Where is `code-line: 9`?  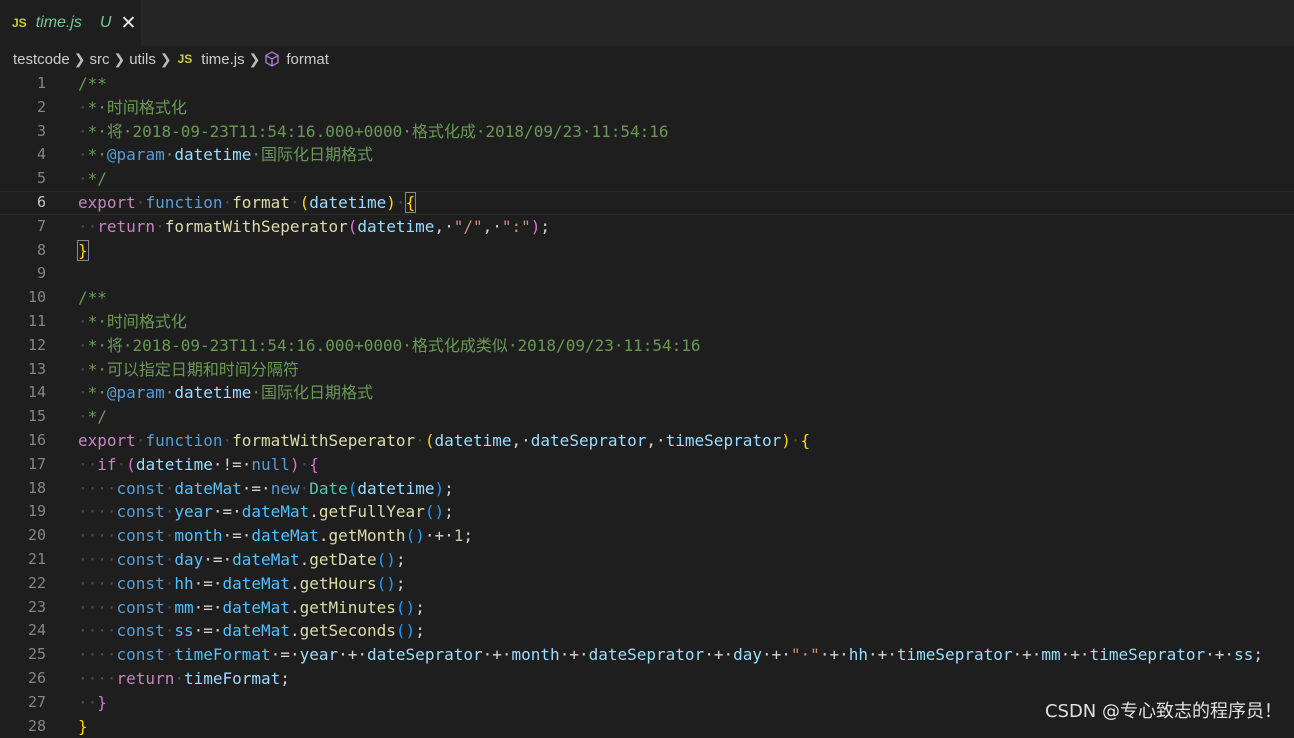 code-line: 9 is located at coordinates (647, 274).